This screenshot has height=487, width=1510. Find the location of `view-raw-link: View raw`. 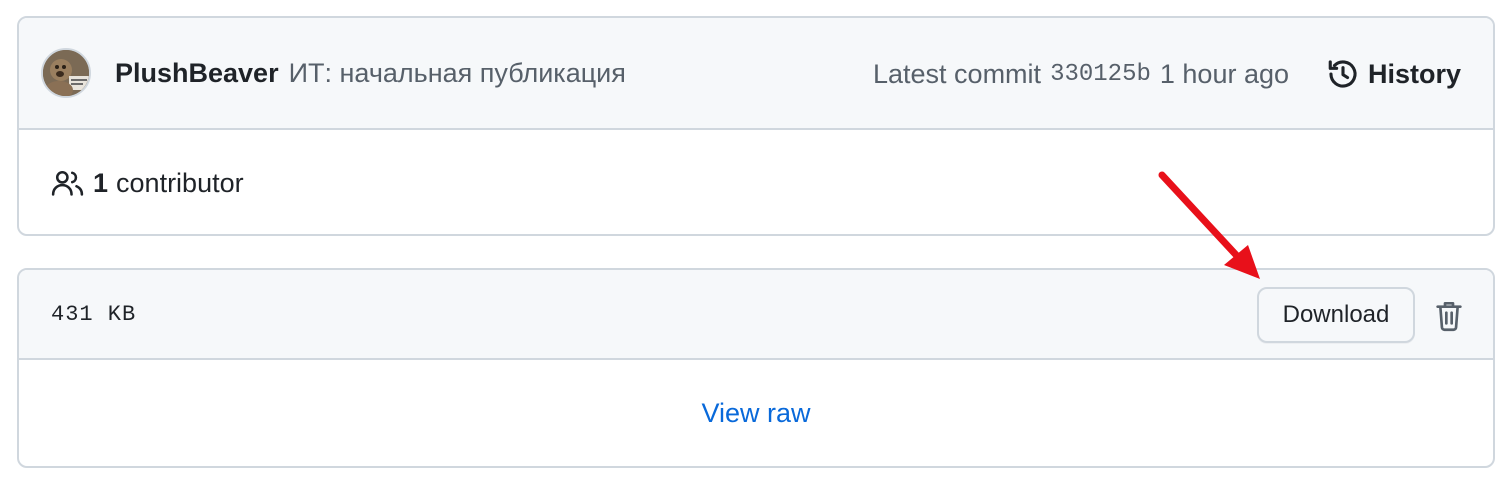

view-raw-link: View raw is located at coordinates (755, 413).